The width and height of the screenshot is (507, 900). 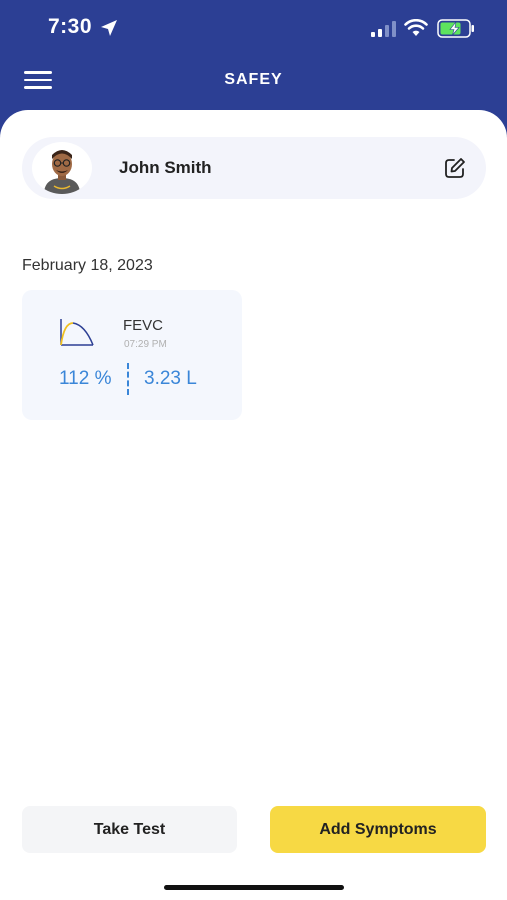 What do you see at coordinates (455, 168) in the screenshot?
I see `edit-icon` at bounding box center [455, 168].